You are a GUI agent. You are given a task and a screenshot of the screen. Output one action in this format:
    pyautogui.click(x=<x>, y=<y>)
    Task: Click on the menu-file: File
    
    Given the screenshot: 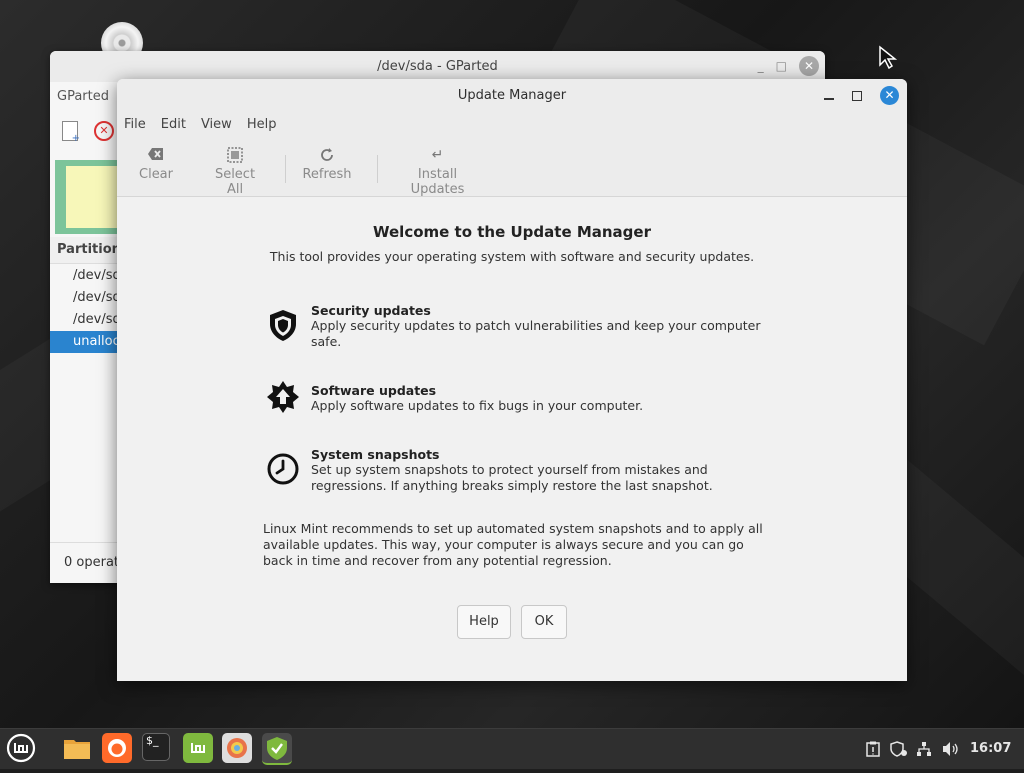 What is the action you would take?
    pyautogui.click(x=135, y=125)
    